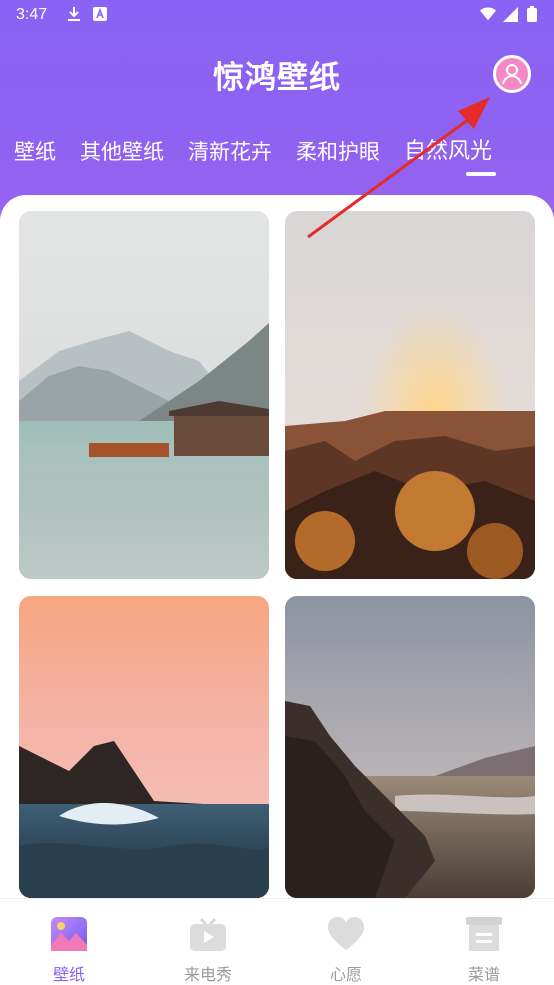  I want to click on nav-wish: 心愿, so click(346, 951).